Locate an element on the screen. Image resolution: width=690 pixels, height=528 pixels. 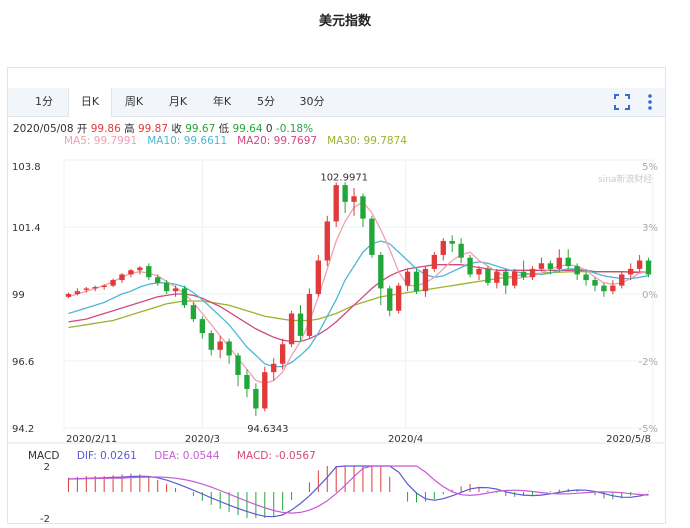
ma20-line is located at coordinates (358, 303).